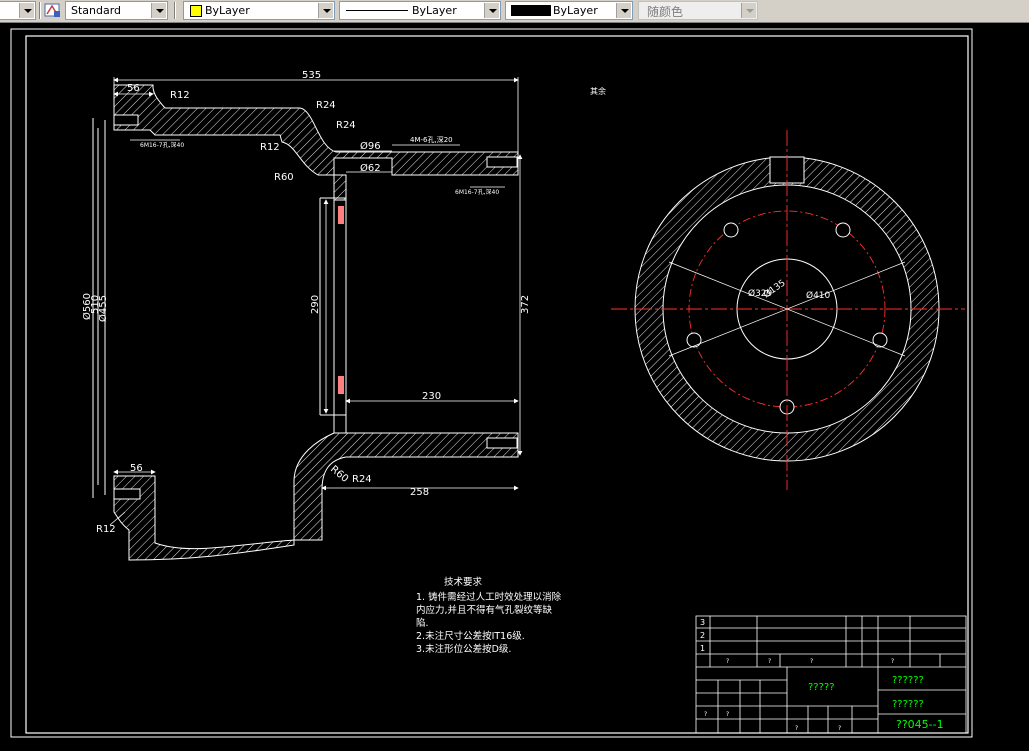  What do you see at coordinates (760, 293) in the screenshot?
I see `dim-d329: Ø329` at bounding box center [760, 293].